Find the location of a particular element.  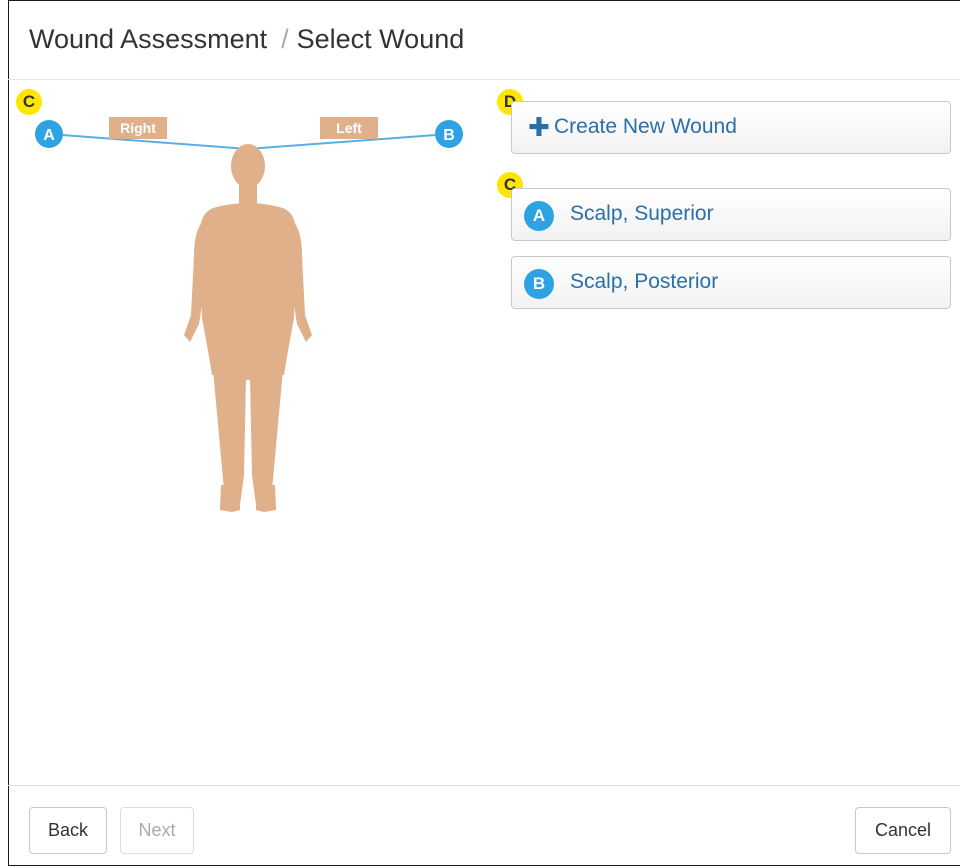

human-body-silhouette is located at coordinates (248, 328).